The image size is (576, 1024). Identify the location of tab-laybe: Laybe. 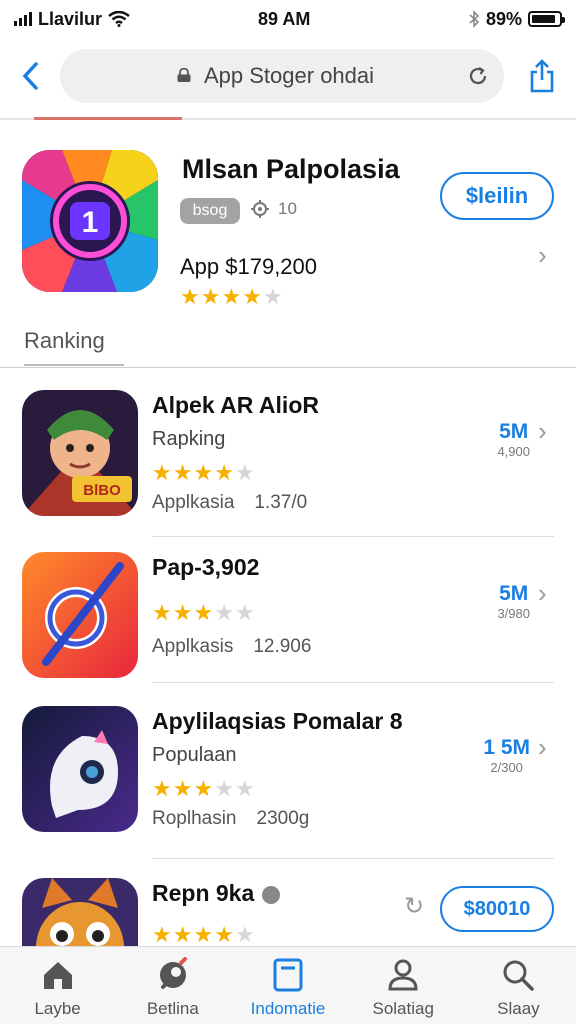
(57, 985).